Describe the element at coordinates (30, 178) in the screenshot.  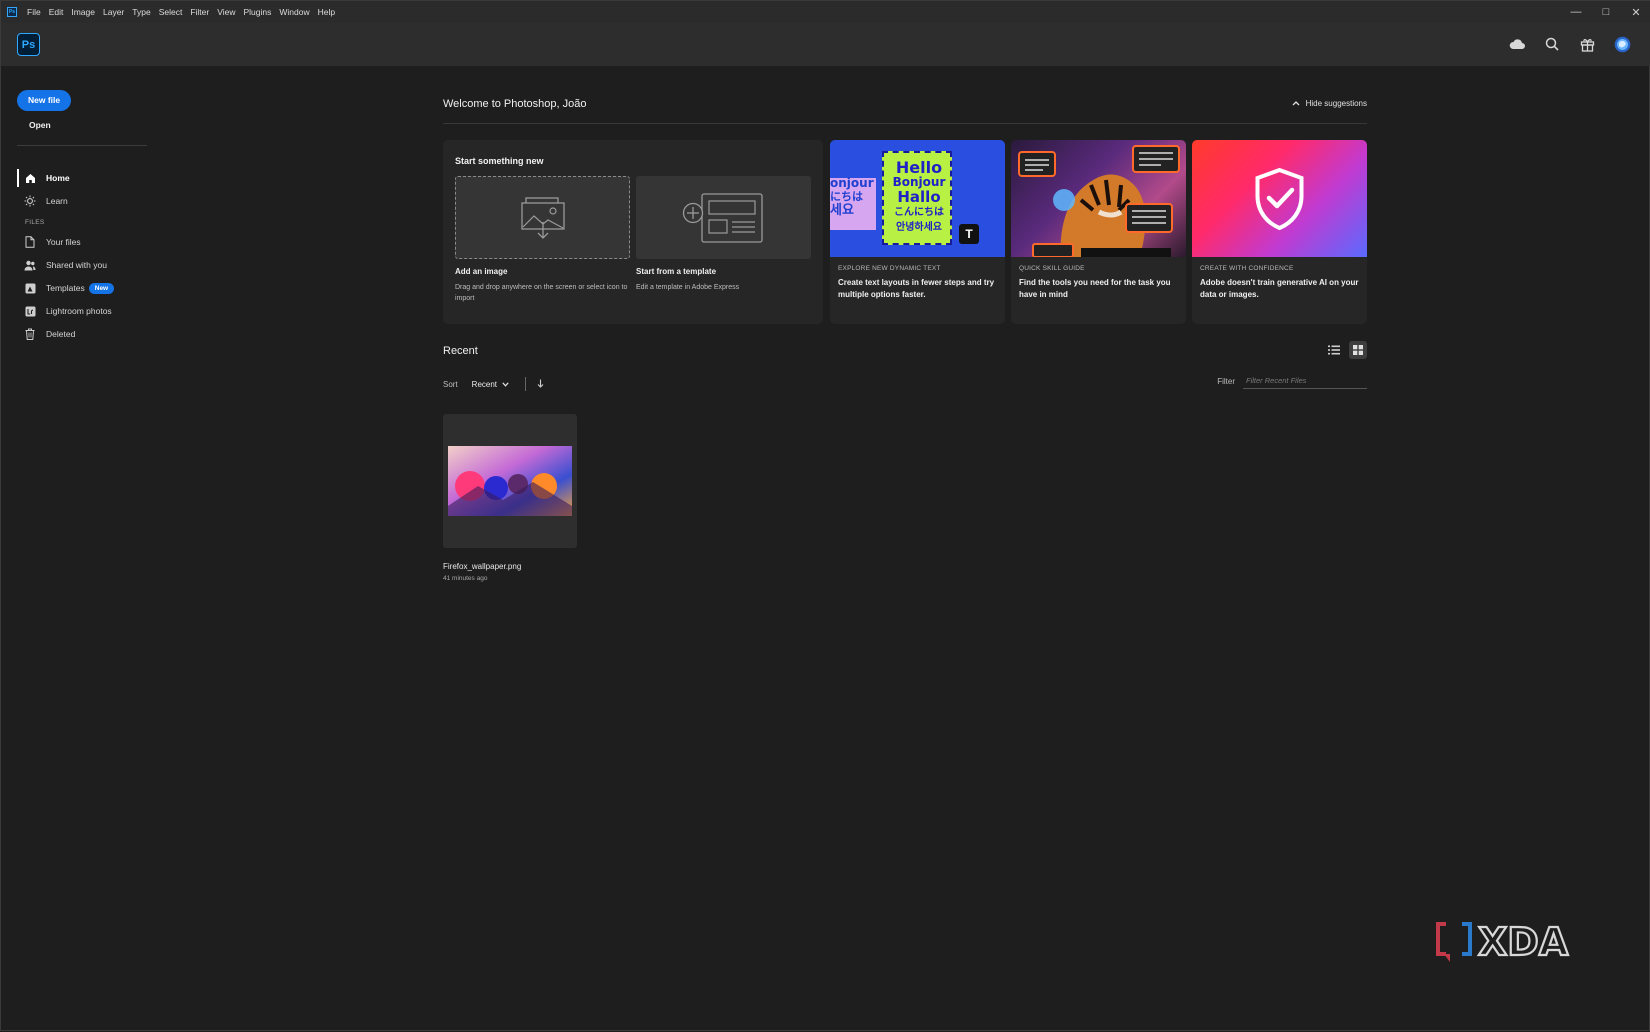
I see `home-icon` at that location.